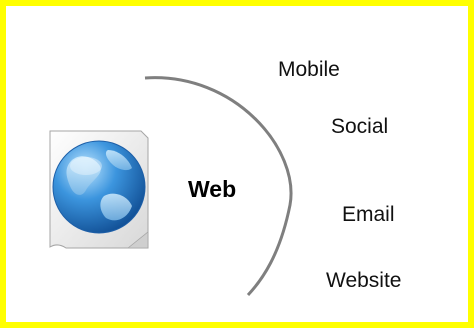 The image size is (474, 328). I want to click on center-label-web: Web, so click(212, 189).